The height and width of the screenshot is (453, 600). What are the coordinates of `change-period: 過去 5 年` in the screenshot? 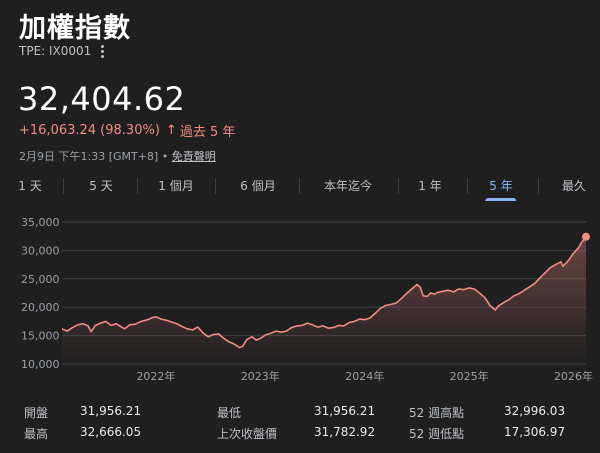 It's located at (207, 132).